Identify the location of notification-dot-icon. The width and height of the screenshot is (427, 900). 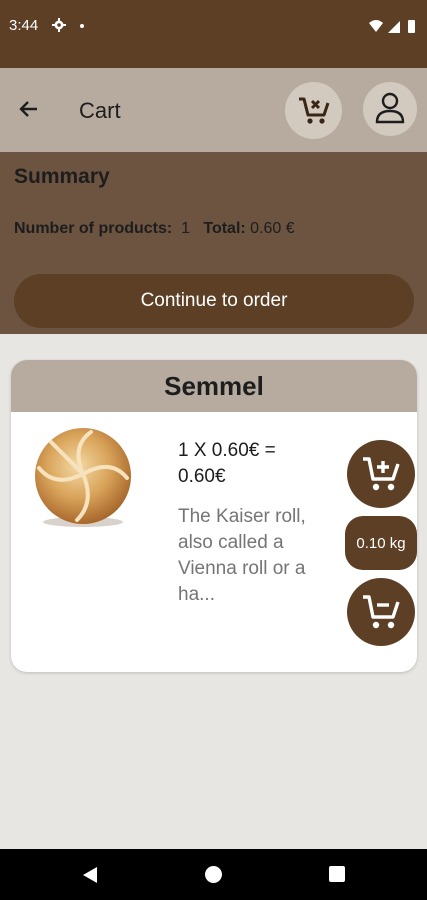
(82, 26).